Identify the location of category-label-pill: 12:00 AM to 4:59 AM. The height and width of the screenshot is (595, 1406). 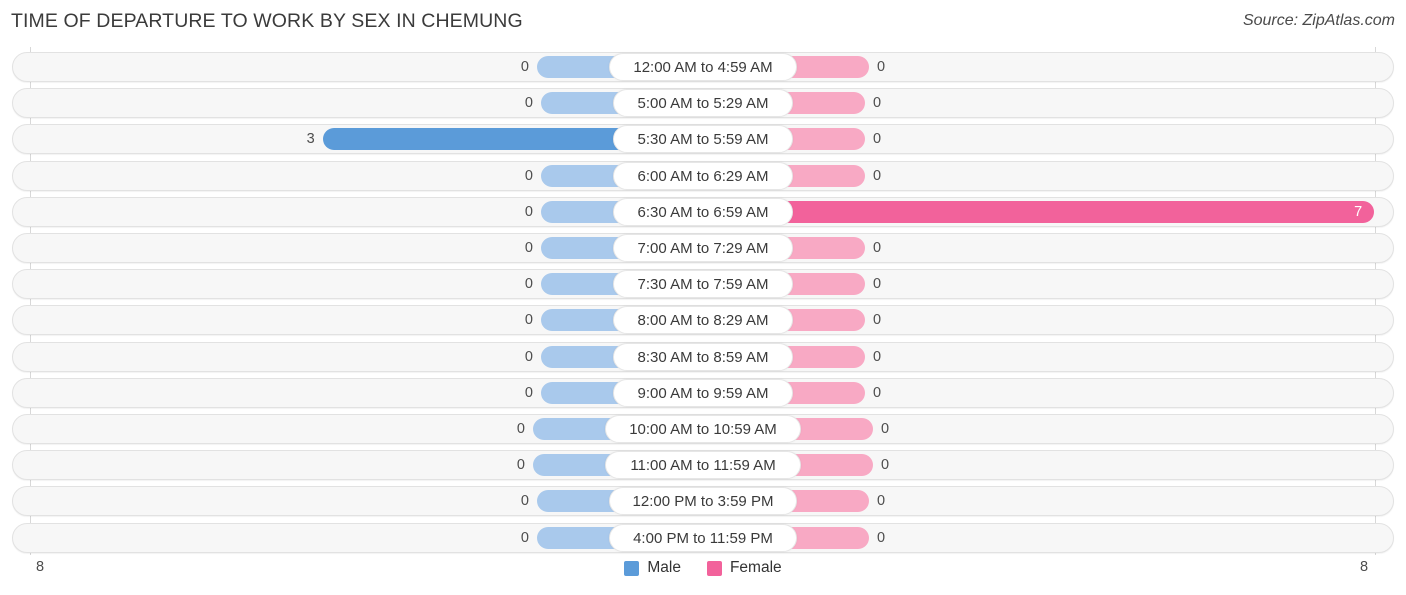
(703, 67).